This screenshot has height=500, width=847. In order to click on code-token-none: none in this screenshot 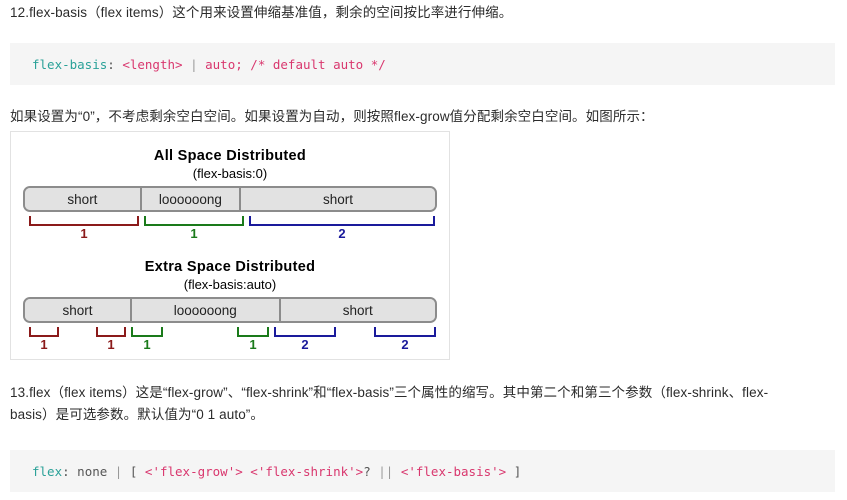, I will do `click(92, 471)`.